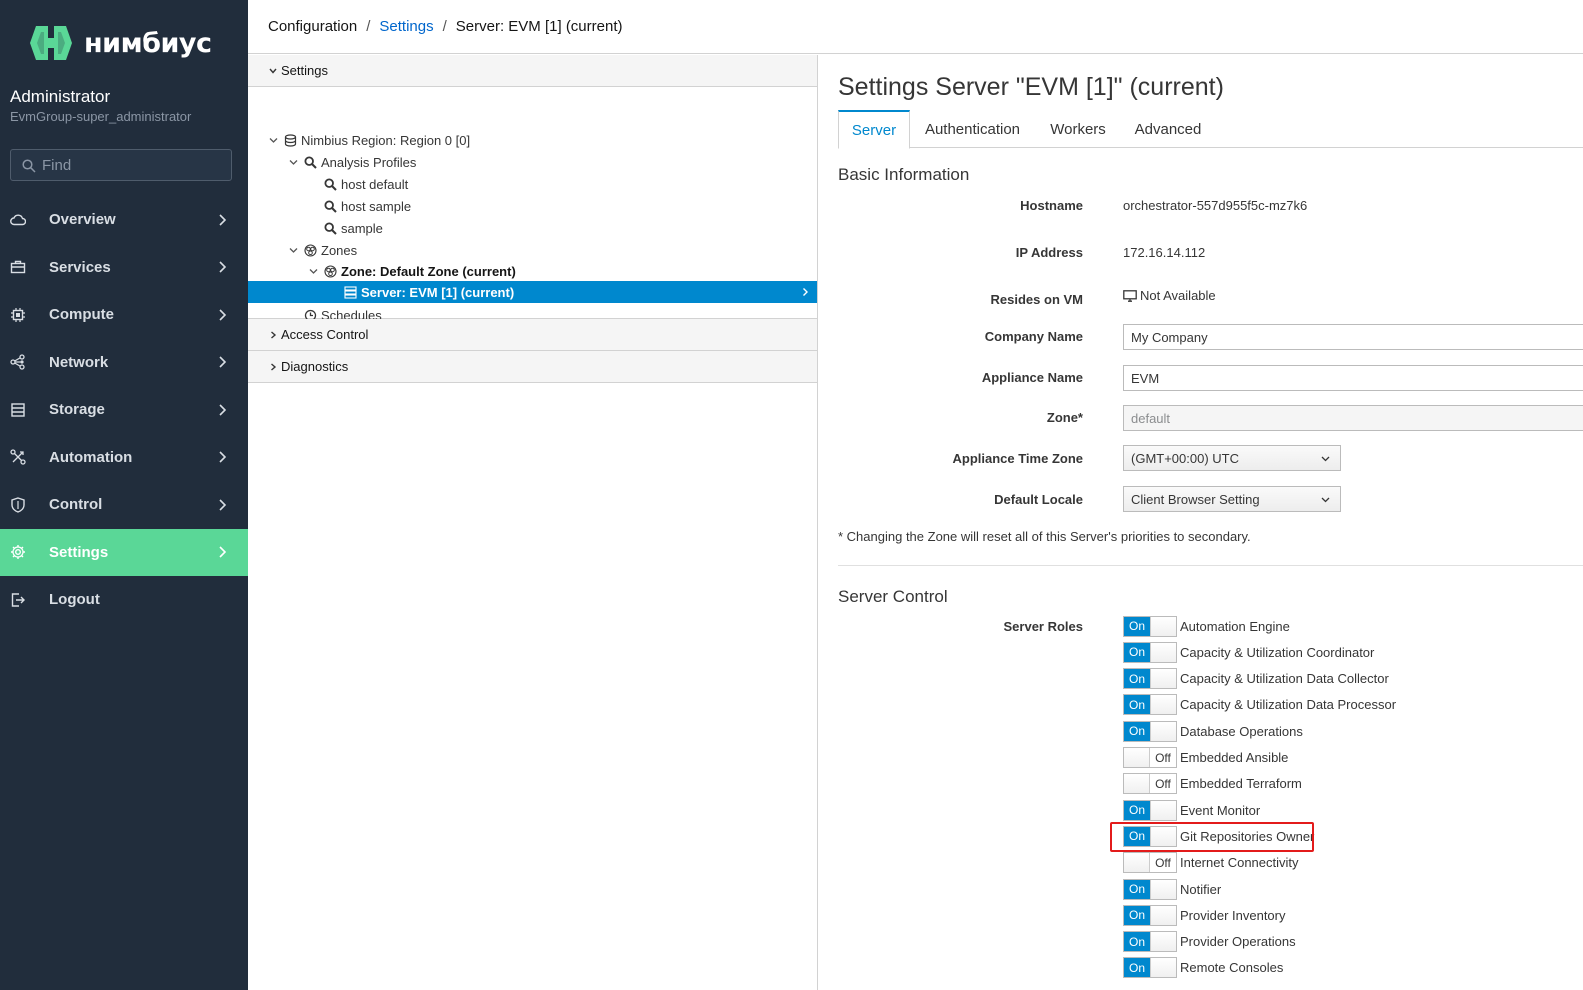 Image resolution: width=1583 pixels, height=990 pixels. I want to click on accordion-settings: Settings, so click(532, 71).